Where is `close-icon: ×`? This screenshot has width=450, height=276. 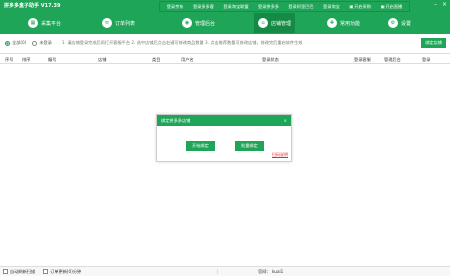
close-icon: × is located at coordinates (444, 5).